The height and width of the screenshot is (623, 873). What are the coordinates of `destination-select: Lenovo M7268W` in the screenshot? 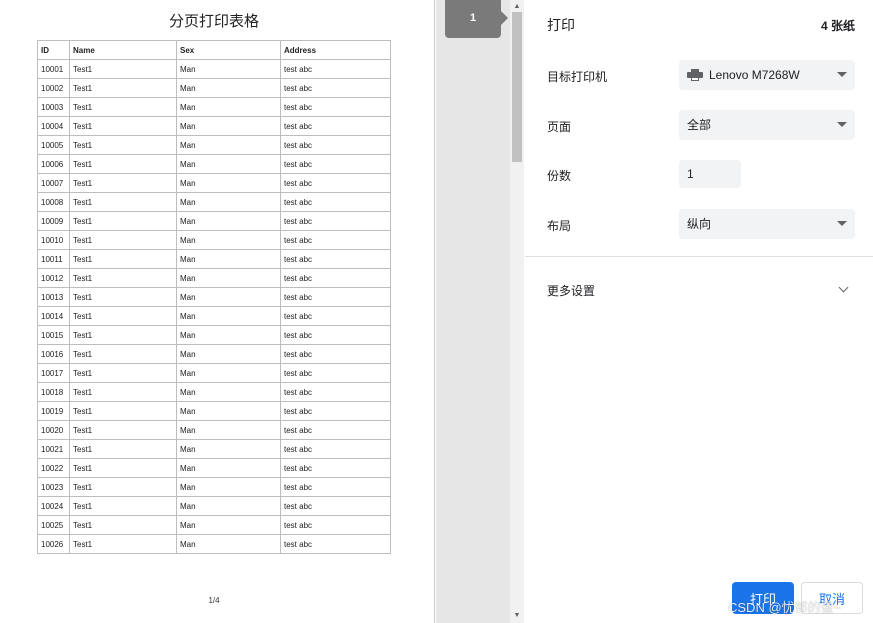 It's located at (767, 75).